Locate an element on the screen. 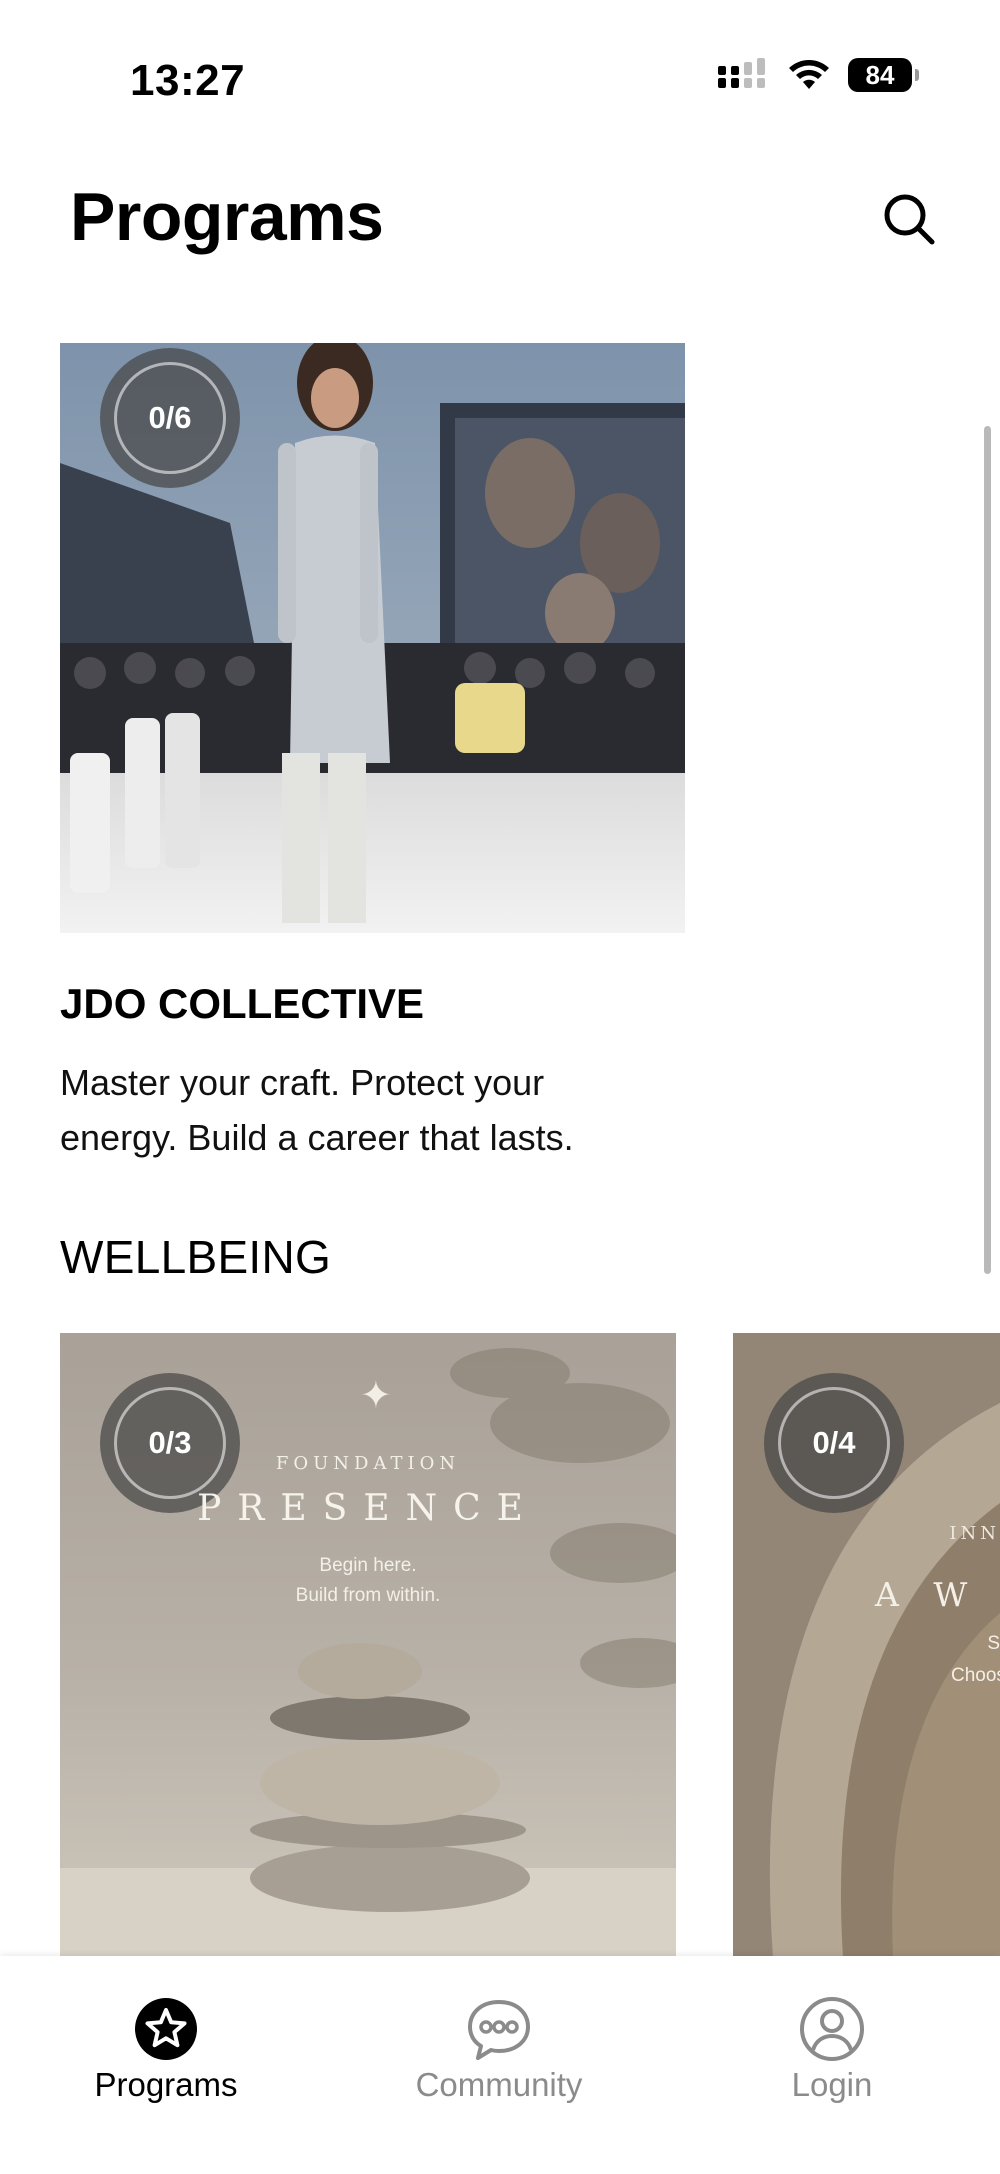  progress-badge: 0/4 is located at coordinates (834, 1443).